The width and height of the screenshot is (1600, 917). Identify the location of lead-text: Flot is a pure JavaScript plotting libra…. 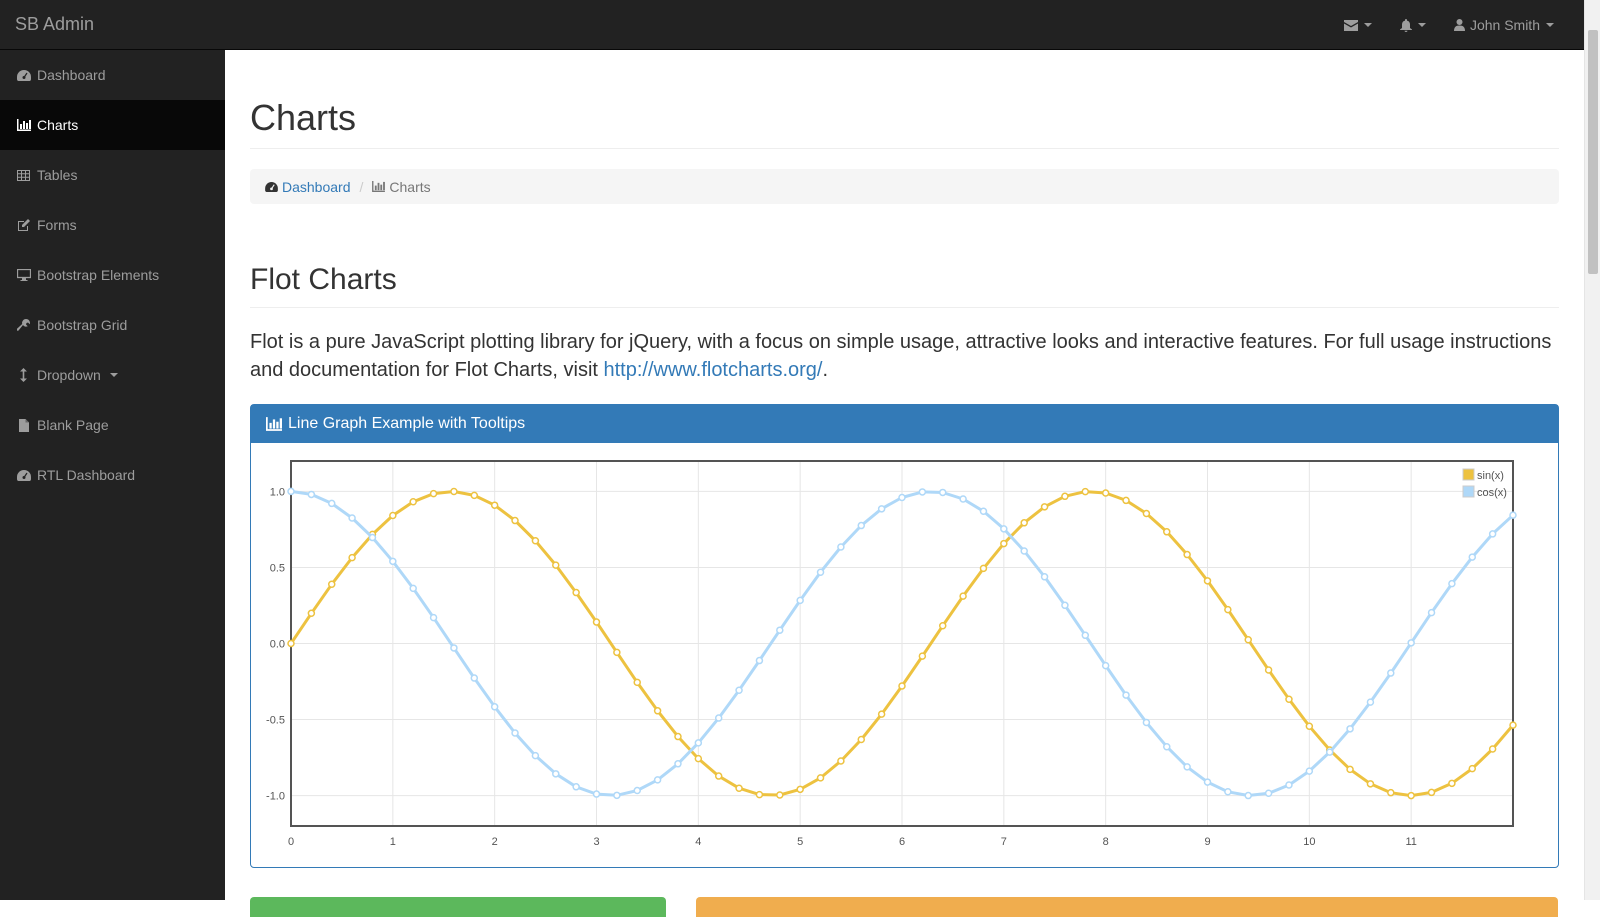
(901, 356).